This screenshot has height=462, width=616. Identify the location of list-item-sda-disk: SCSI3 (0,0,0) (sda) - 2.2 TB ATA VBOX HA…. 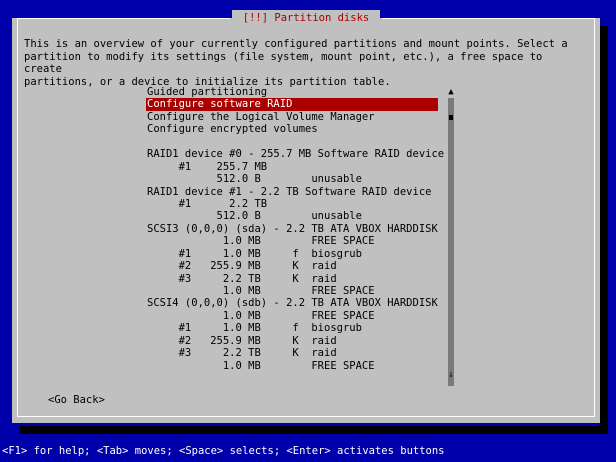
(292, 229).